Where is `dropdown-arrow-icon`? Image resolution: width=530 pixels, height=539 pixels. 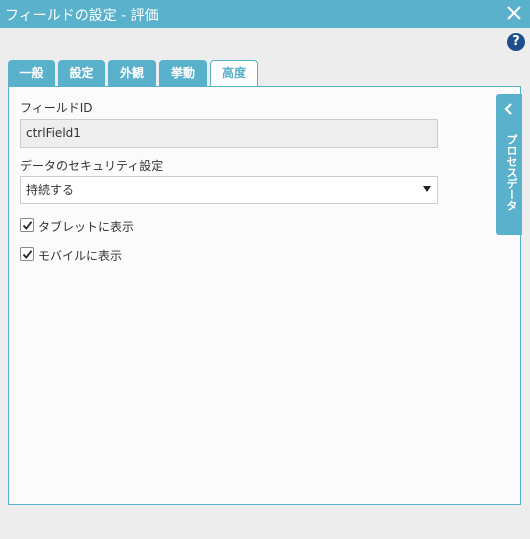
dropdown-arrow-icon is located at coordinates (427, 189).